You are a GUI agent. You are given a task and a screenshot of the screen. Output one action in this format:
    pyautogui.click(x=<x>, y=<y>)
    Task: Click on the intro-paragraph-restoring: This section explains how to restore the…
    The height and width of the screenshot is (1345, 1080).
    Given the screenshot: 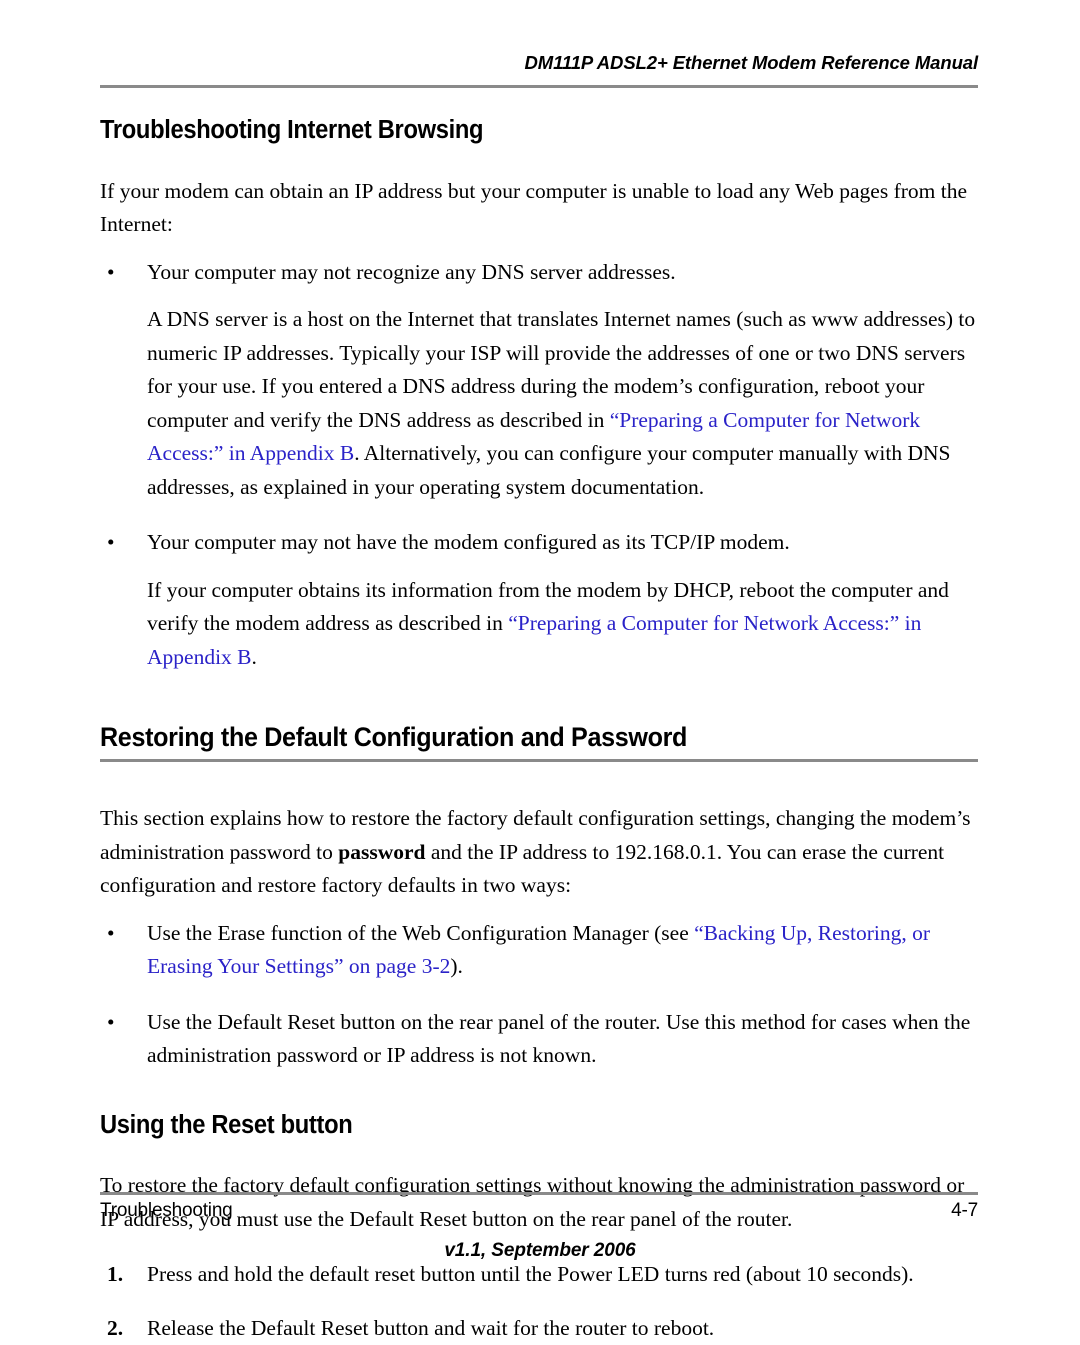 What is the action you would take?
    pyautogui.click(x=539, y=852)
    